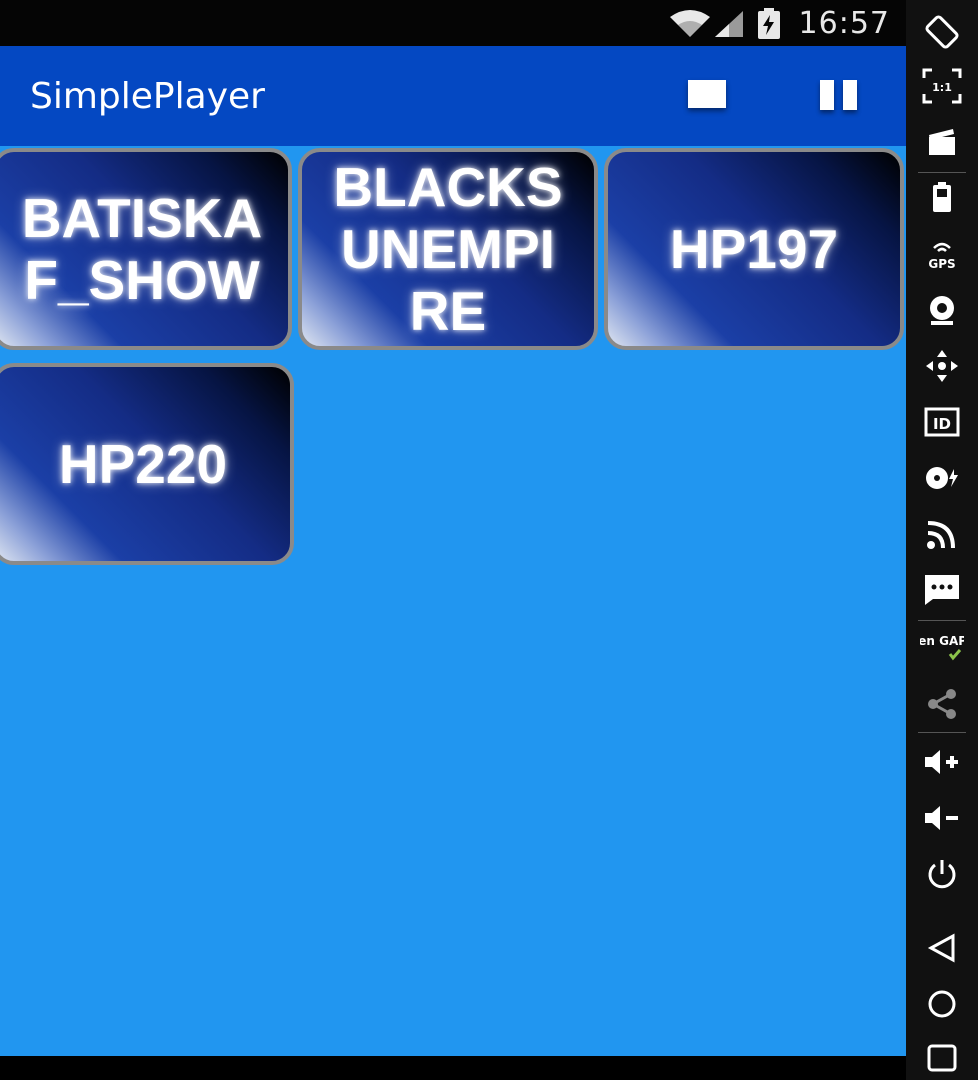 This screenshot has width=978, height=1080. I want to click on home-icon, so click(942, 1004).